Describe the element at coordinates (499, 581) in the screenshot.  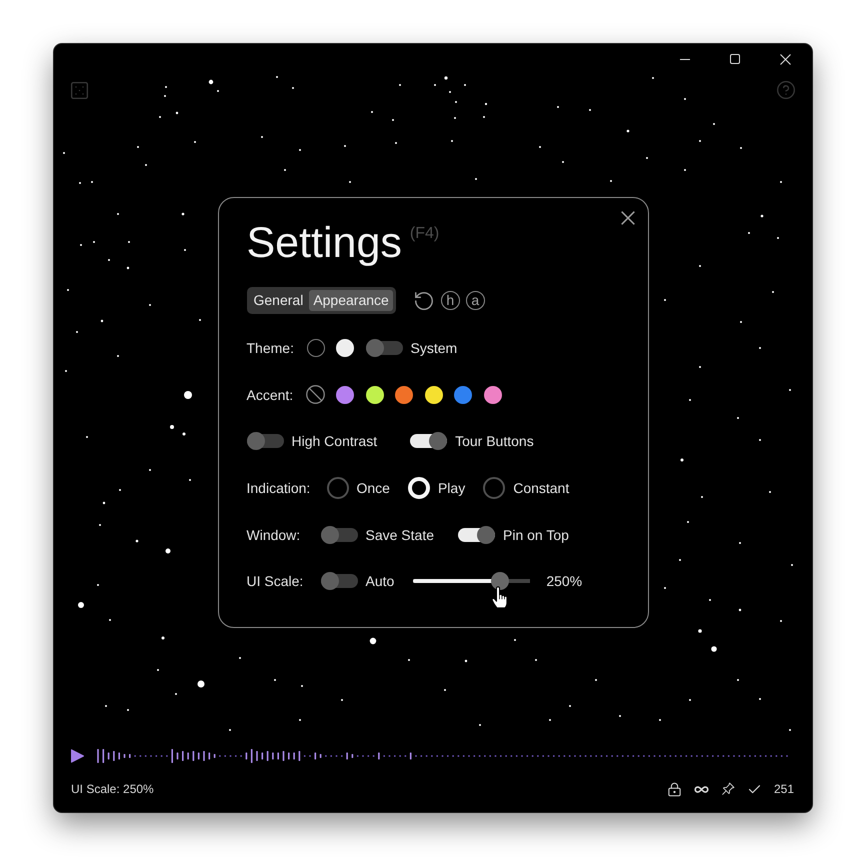
I see `slider-thumb` at that location.